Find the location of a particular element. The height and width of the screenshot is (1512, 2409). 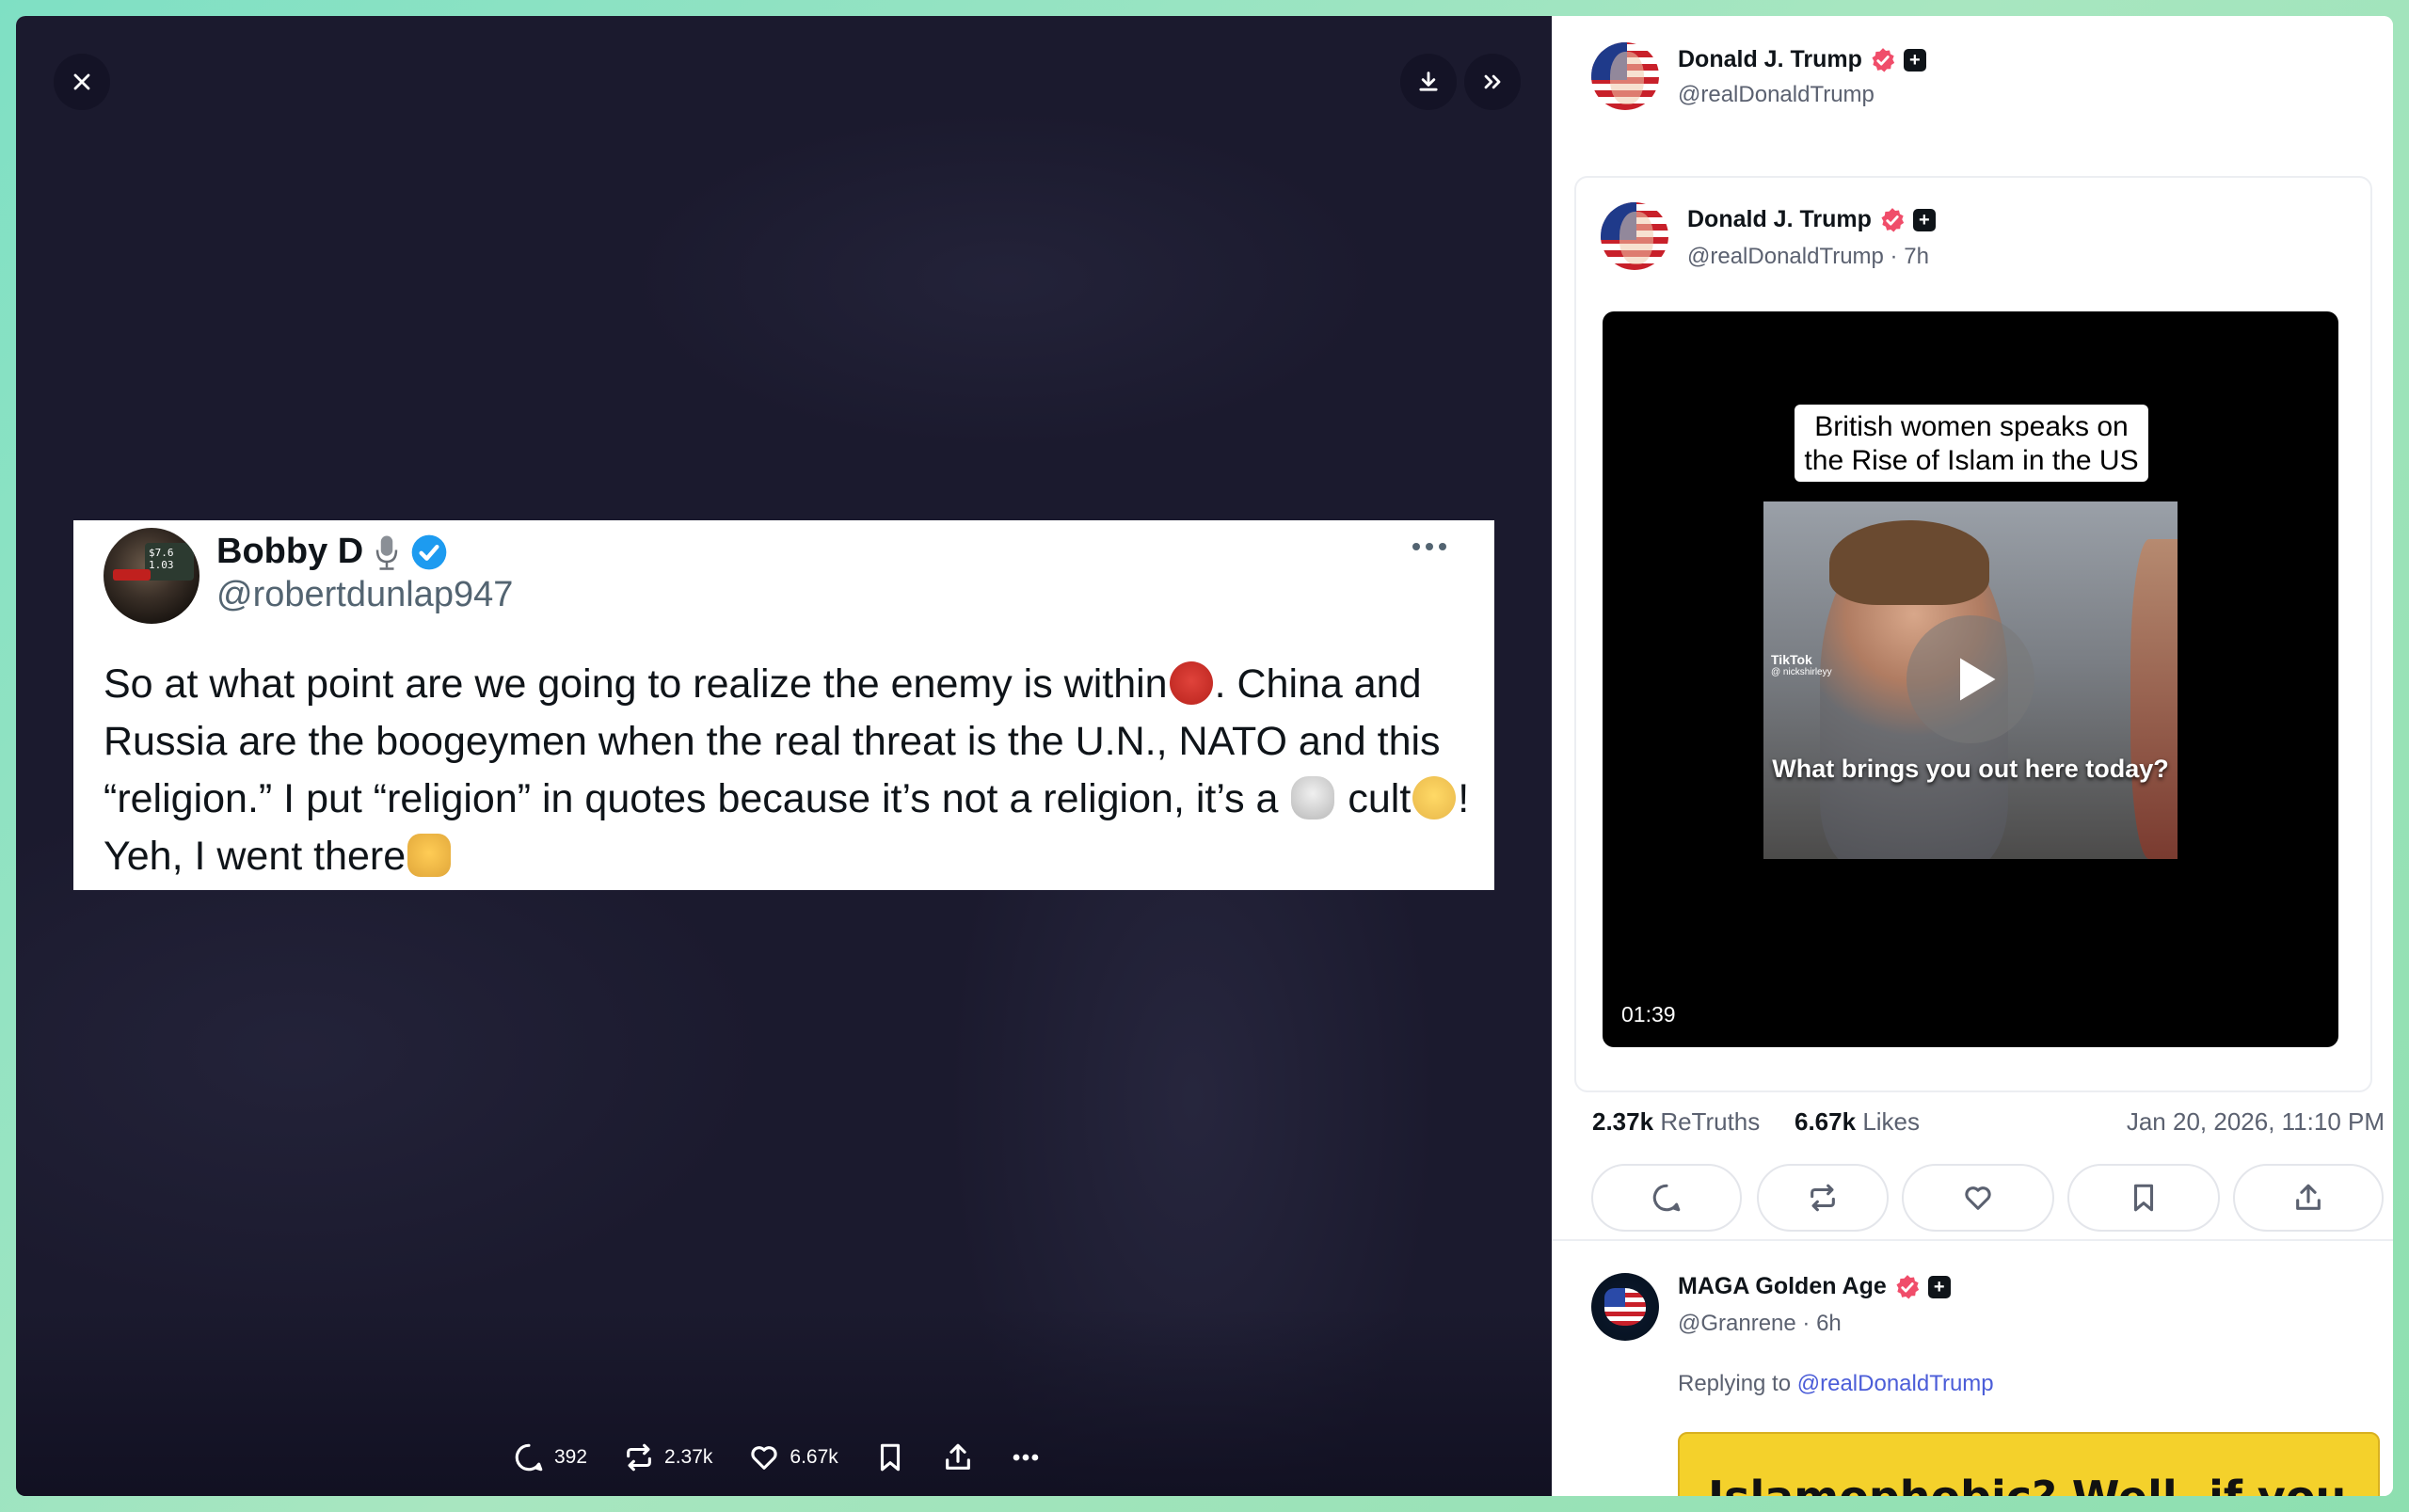

divider is located at coordinates (1973, 1240).